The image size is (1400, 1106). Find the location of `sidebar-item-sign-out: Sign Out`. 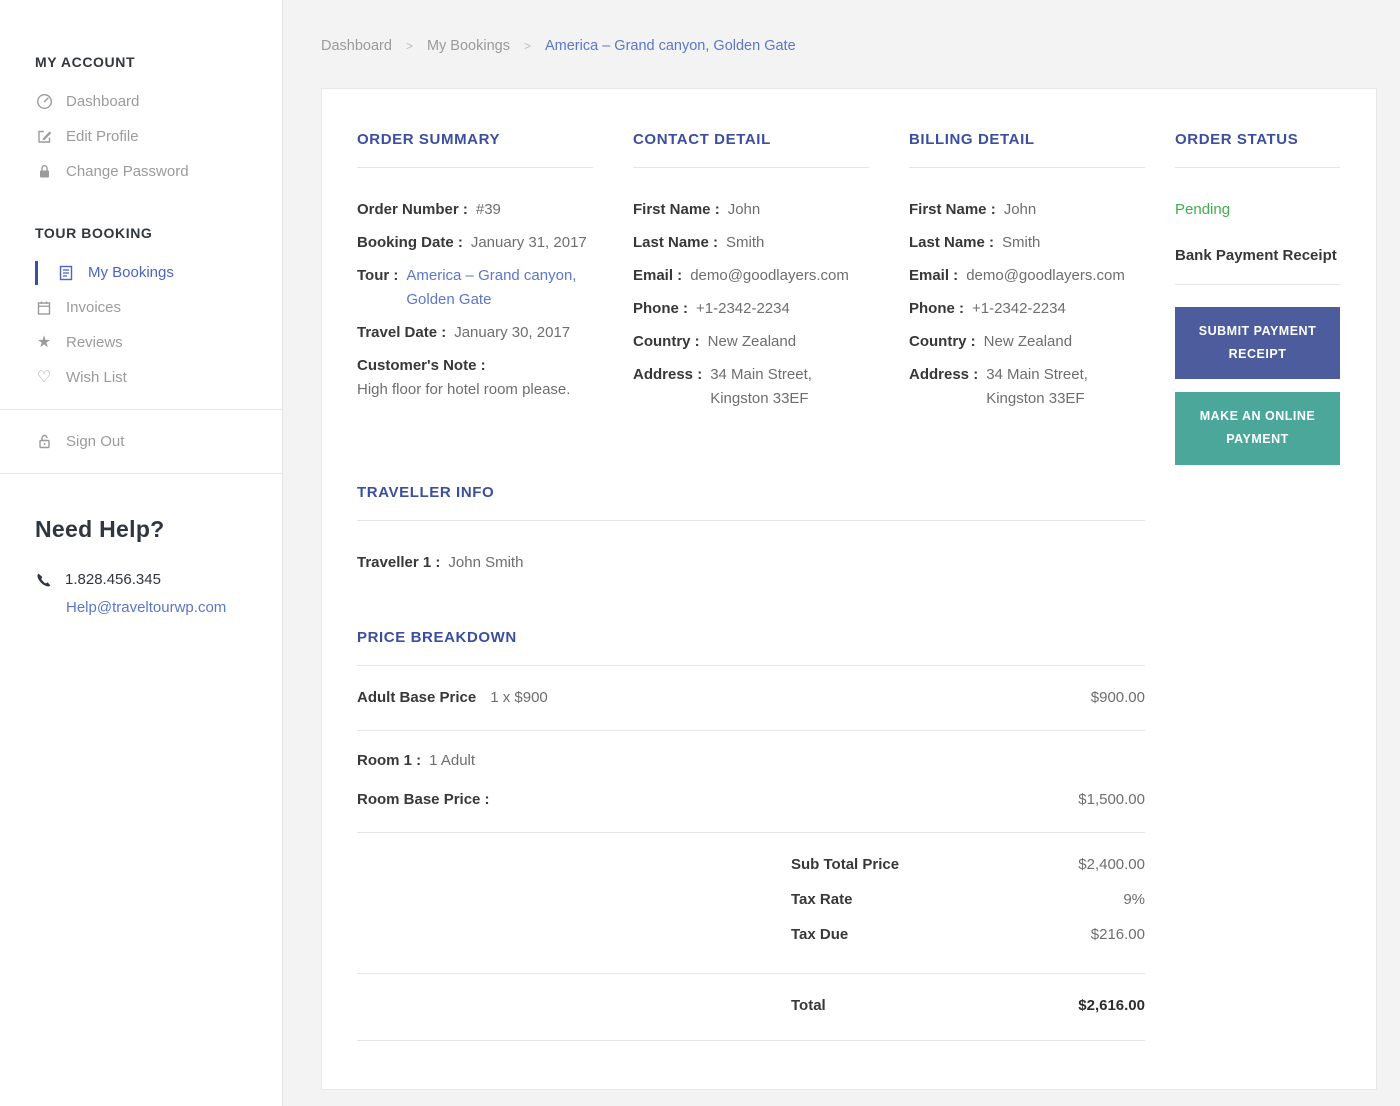

sidebar-item-sign-out: Sign Out is located at coordinates (141, 441).